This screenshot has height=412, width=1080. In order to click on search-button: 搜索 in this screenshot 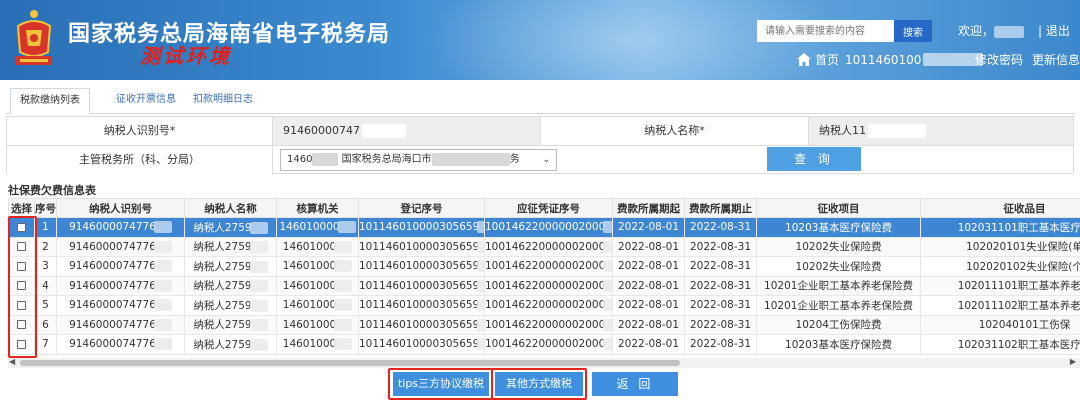, I will do `click(913, 31)`.